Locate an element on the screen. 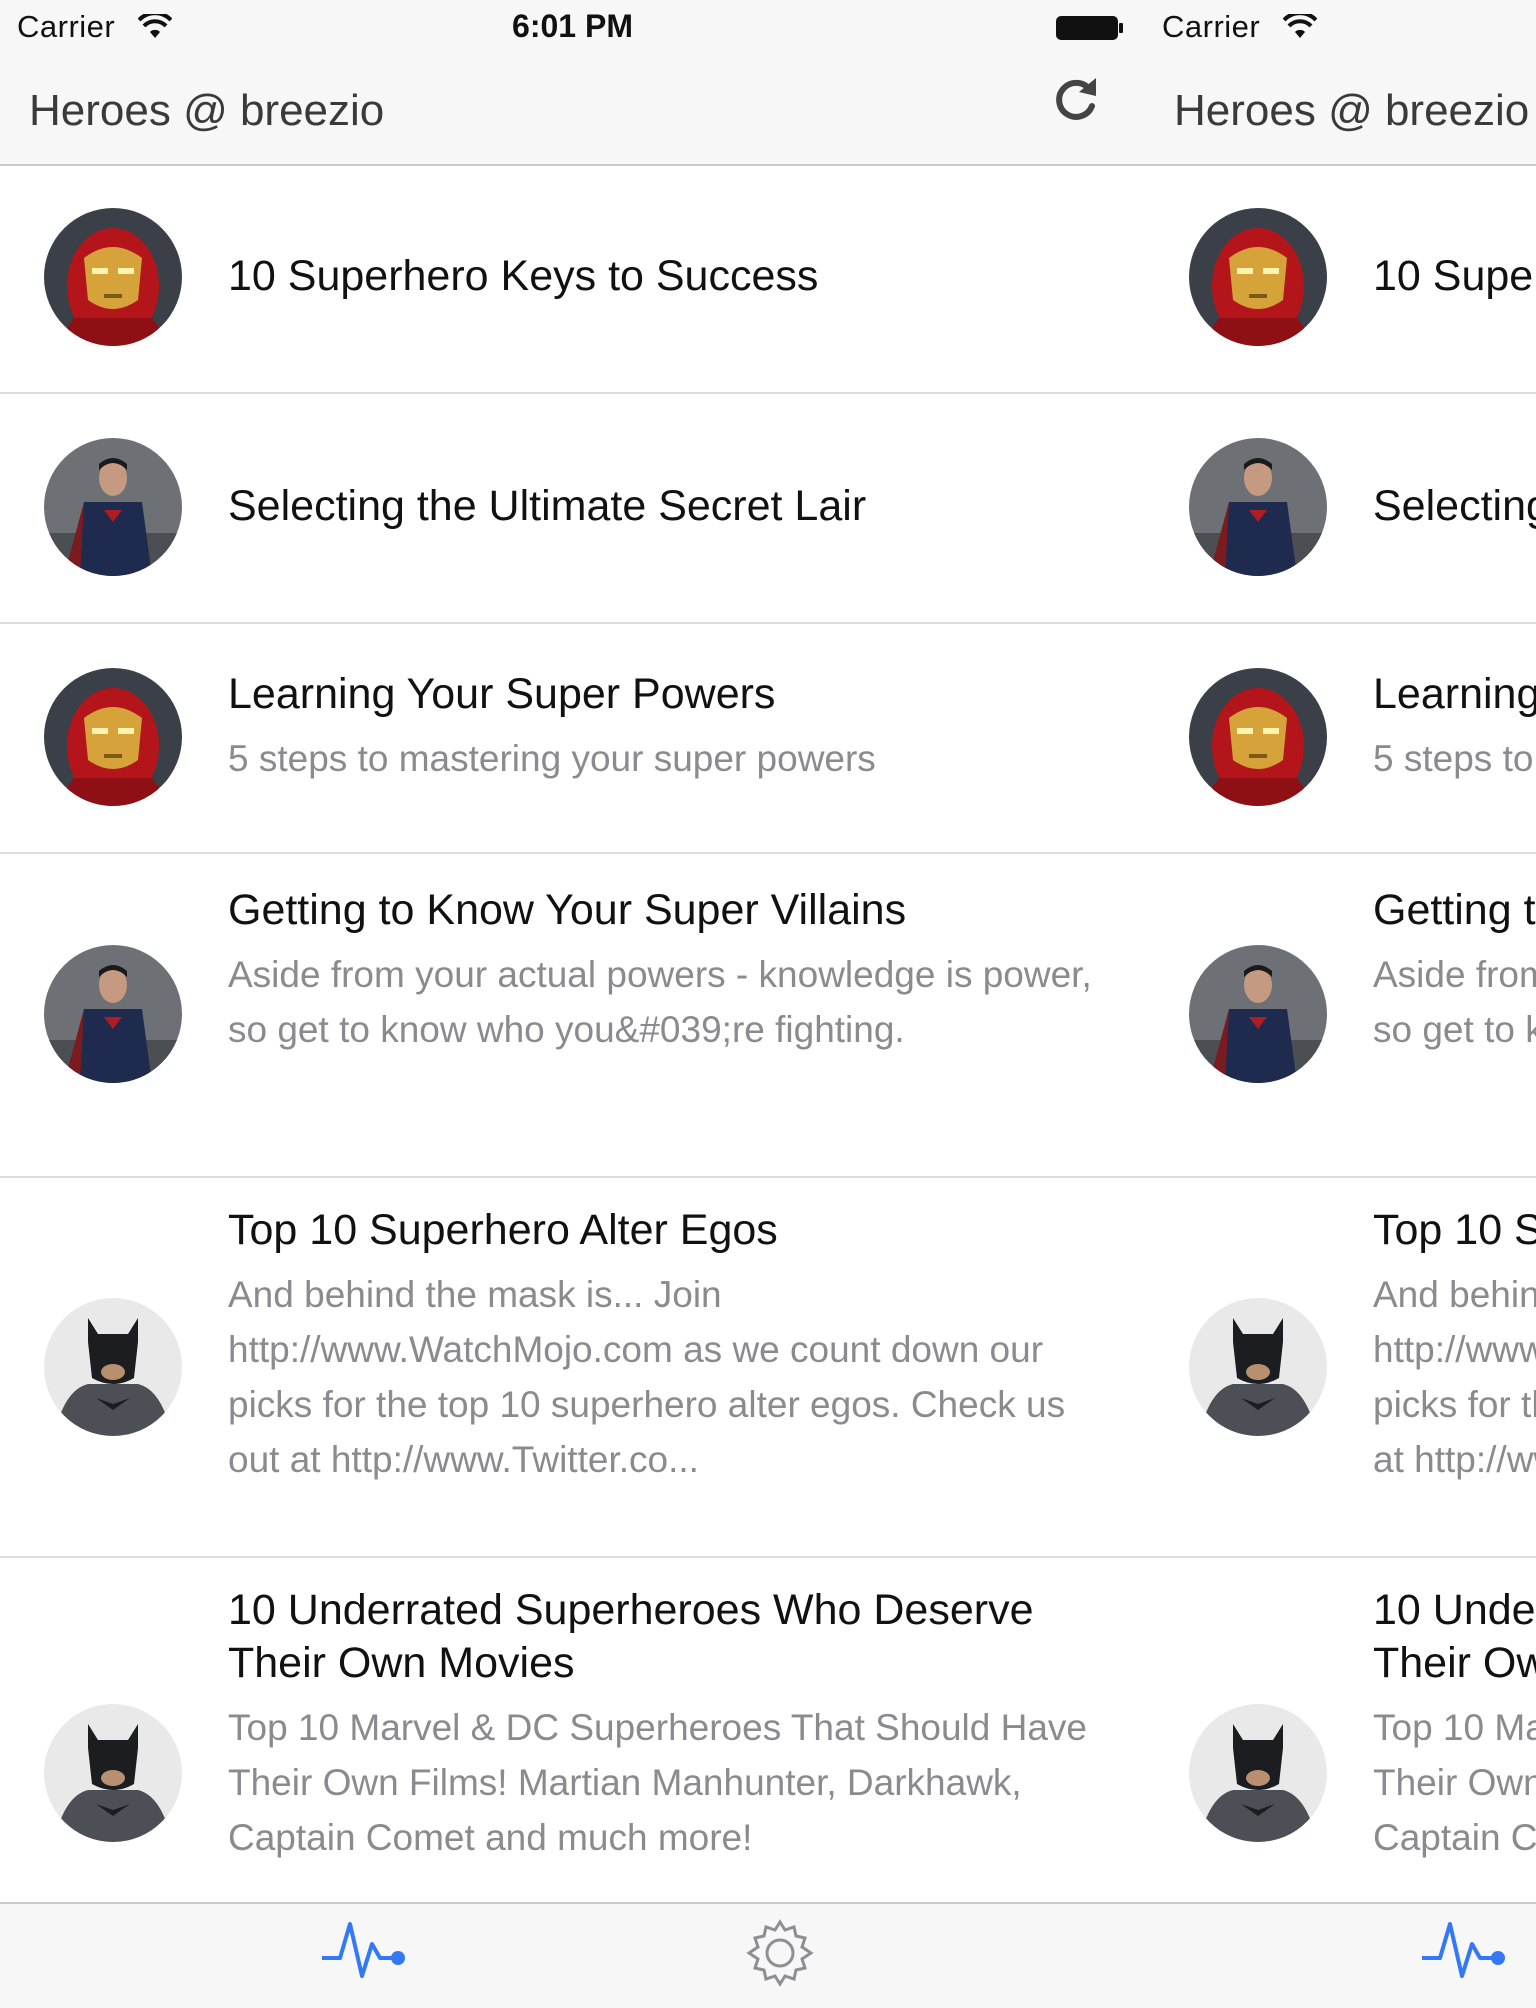  gear-icon is located at coordinates (780, 1955).